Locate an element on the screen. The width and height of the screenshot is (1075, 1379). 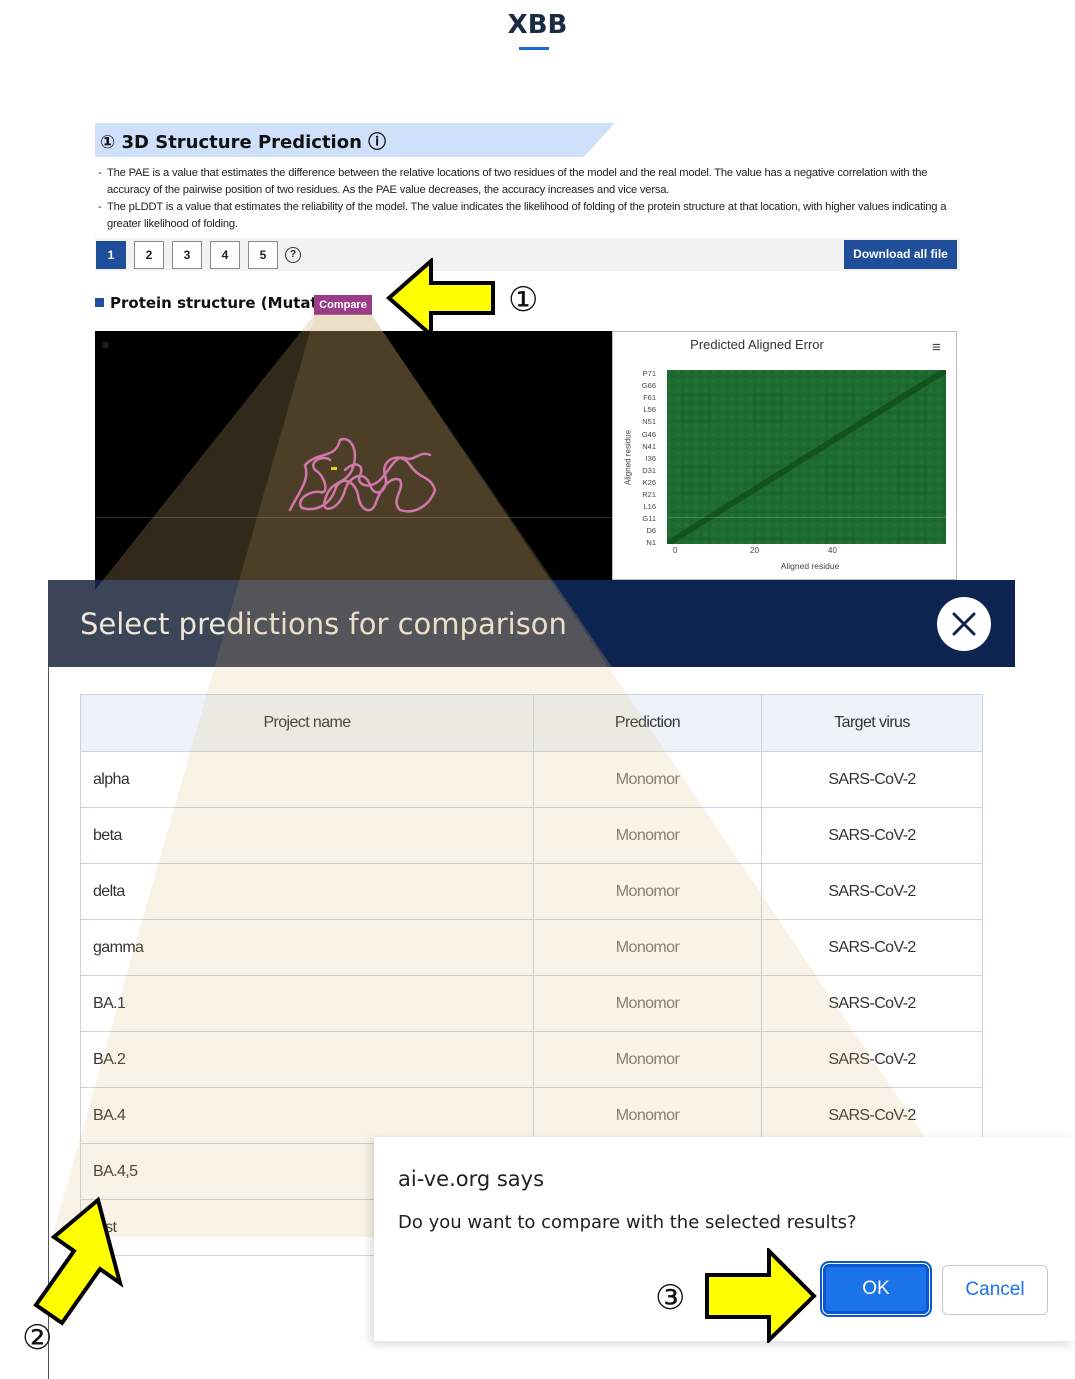
pae-y-tick: L16 is located at coordinates (649, 507).